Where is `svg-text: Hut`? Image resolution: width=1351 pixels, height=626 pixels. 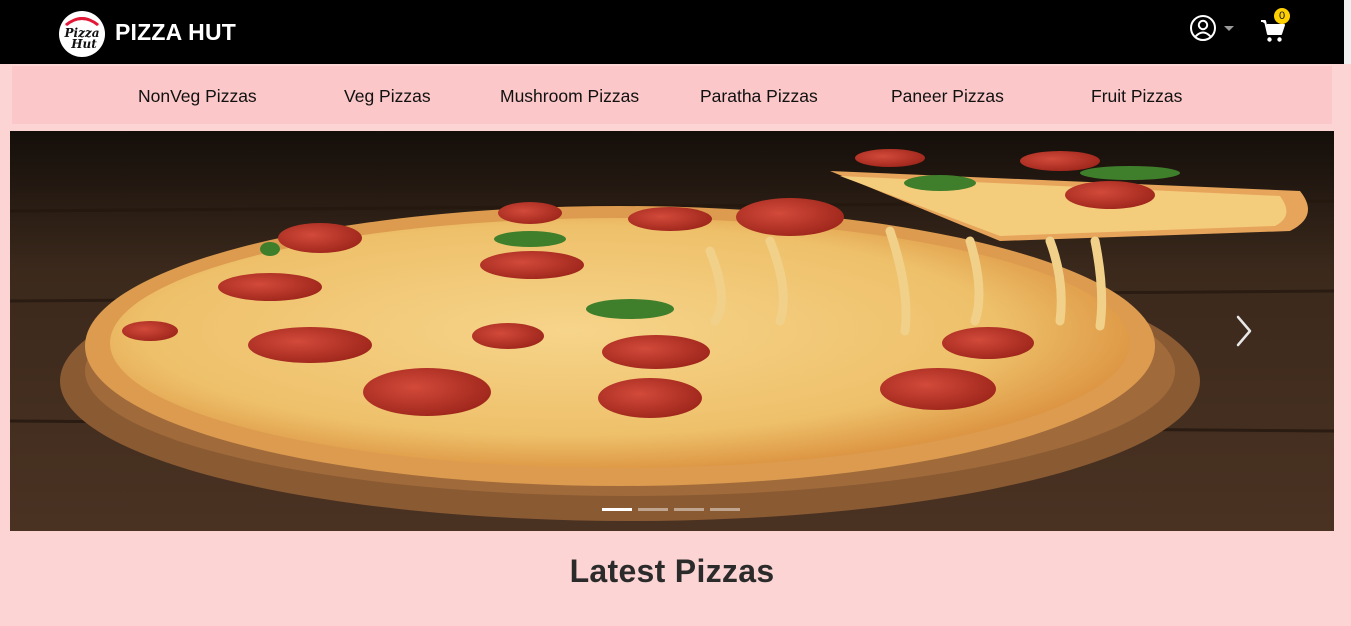
svg-text: Hut is located at coordinates (83, 44).